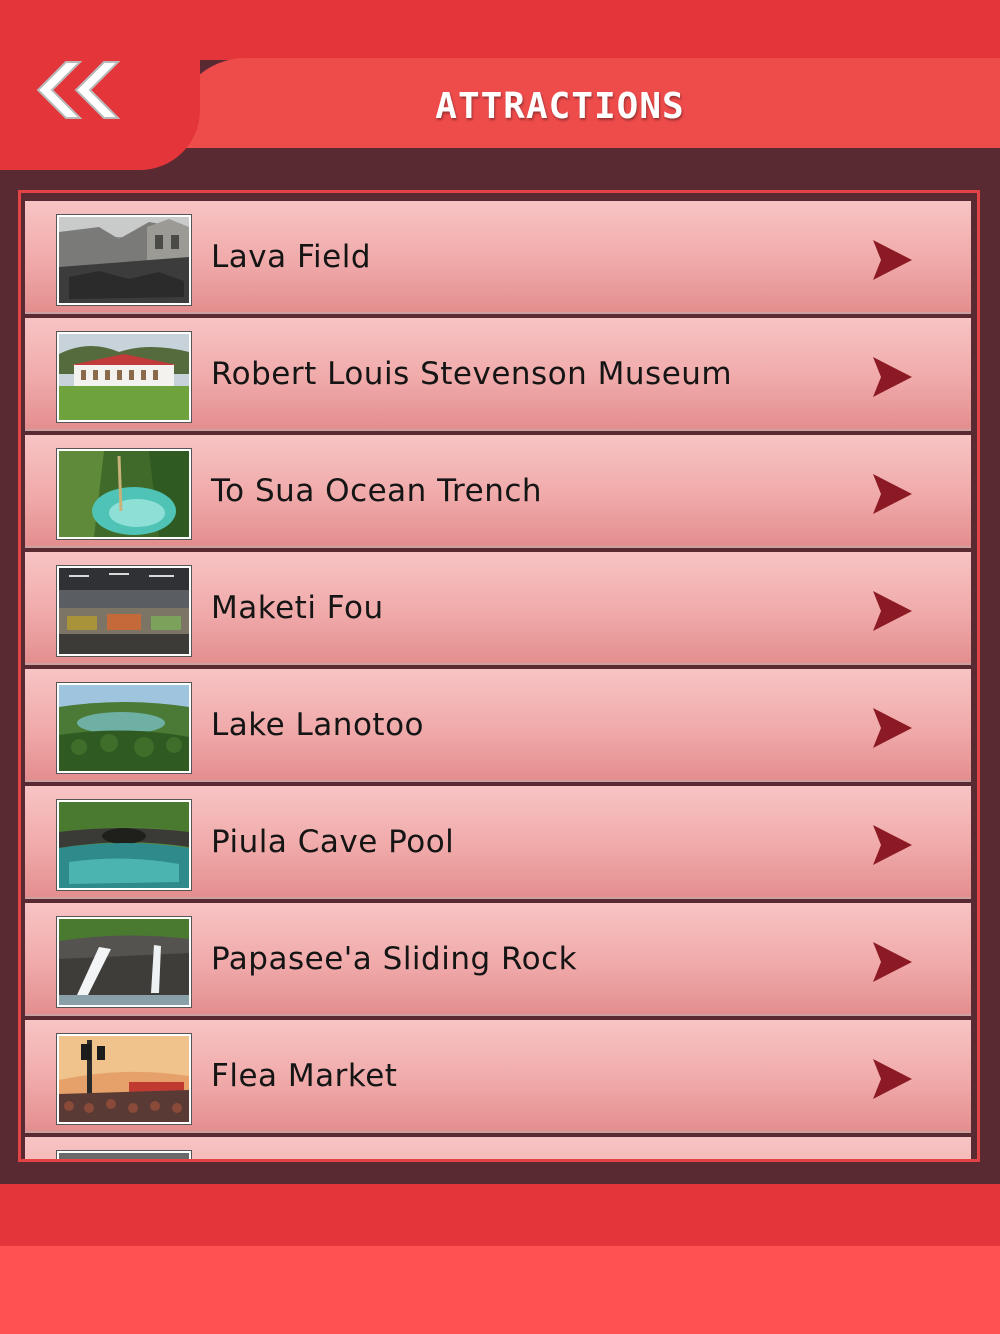  What do you see at coordinates (318, 725) in the screenshot?
I see `item-label: Lake Lanotoo` at bounding box center [318, 725].